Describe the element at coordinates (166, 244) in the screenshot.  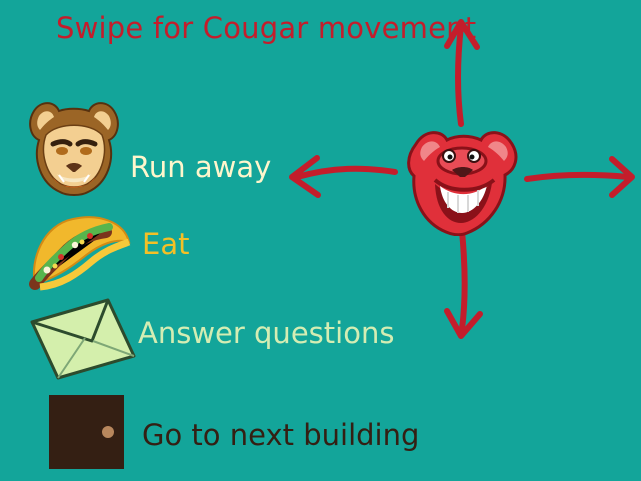
I see `eat-label: Eat` at that location.